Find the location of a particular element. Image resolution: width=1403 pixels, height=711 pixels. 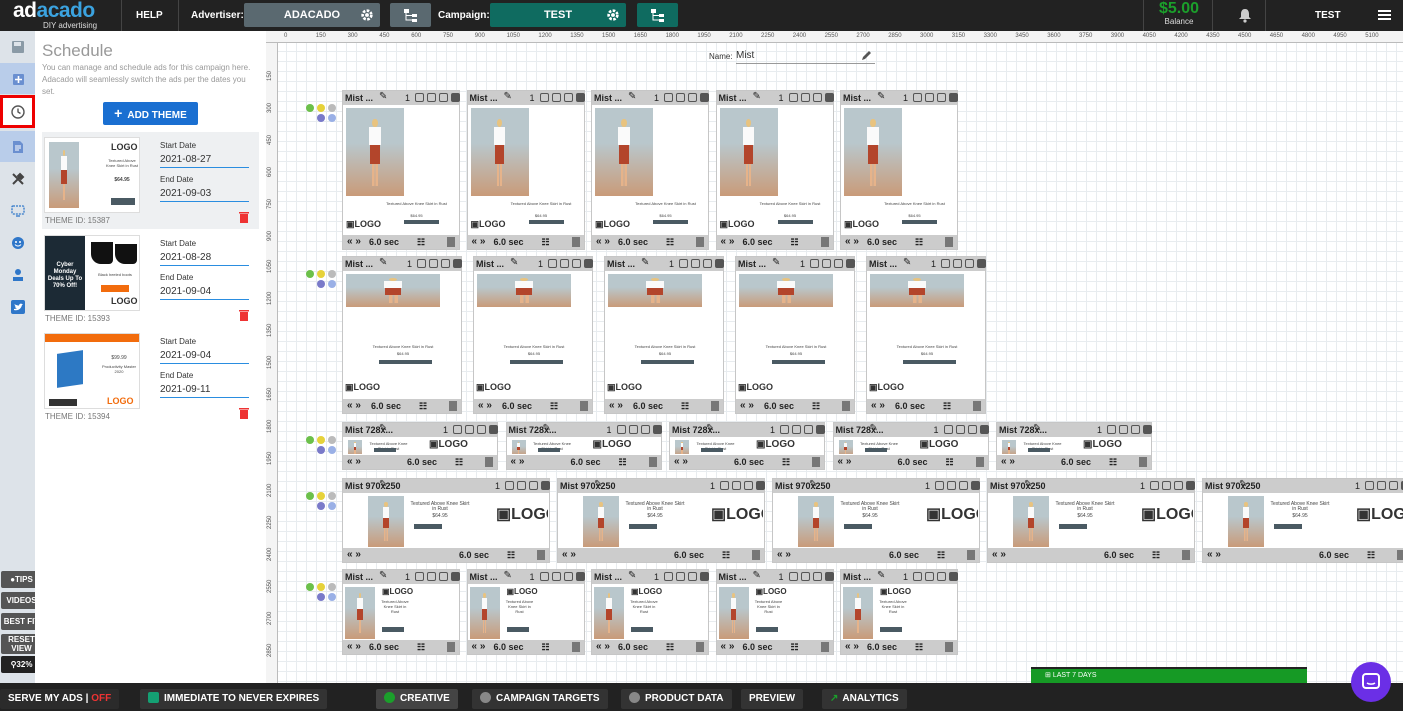

tab-campaign-targets: CAMPAIGN TARGETS is located at coordinates (540, 699).